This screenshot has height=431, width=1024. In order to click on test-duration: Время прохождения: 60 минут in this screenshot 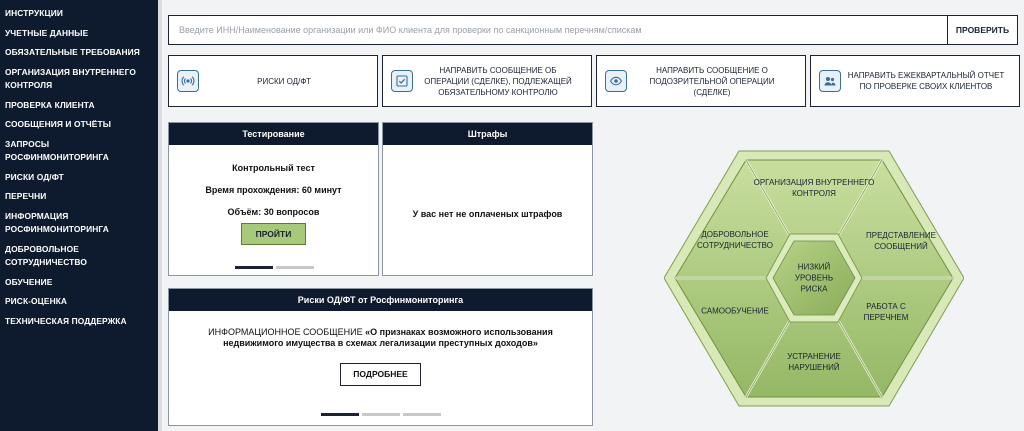, I will do `click(273, 190)`.